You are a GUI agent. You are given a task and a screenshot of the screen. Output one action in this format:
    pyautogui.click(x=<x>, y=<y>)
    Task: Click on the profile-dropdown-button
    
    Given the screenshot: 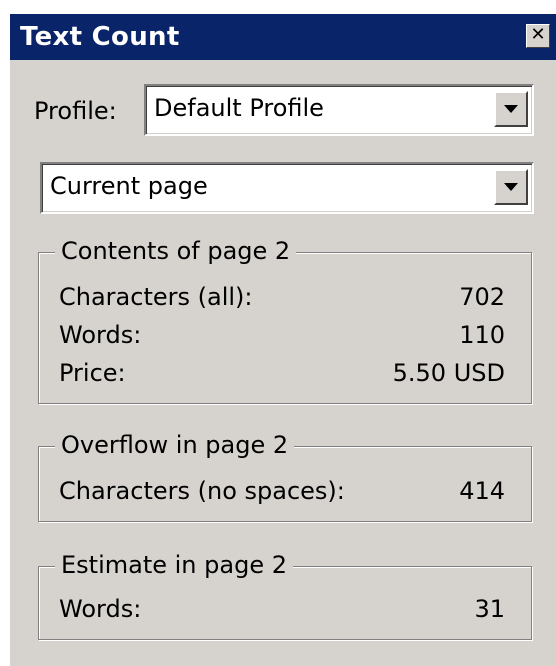 What is the action you would take?
    pyautogui.click(x=511, y=109)
    